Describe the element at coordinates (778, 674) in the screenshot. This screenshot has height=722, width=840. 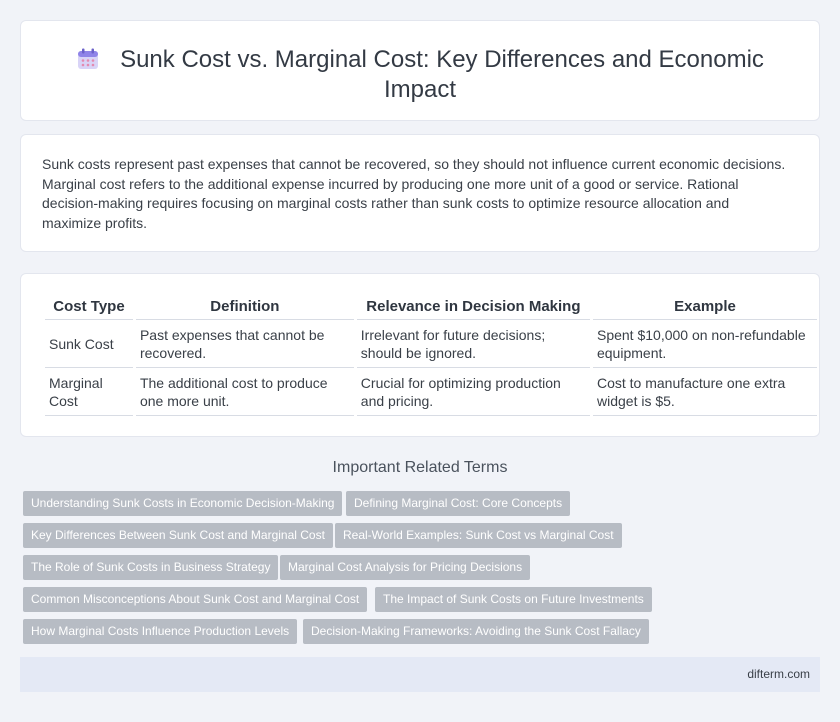
I see `footer-site: difterm.com` at that location.